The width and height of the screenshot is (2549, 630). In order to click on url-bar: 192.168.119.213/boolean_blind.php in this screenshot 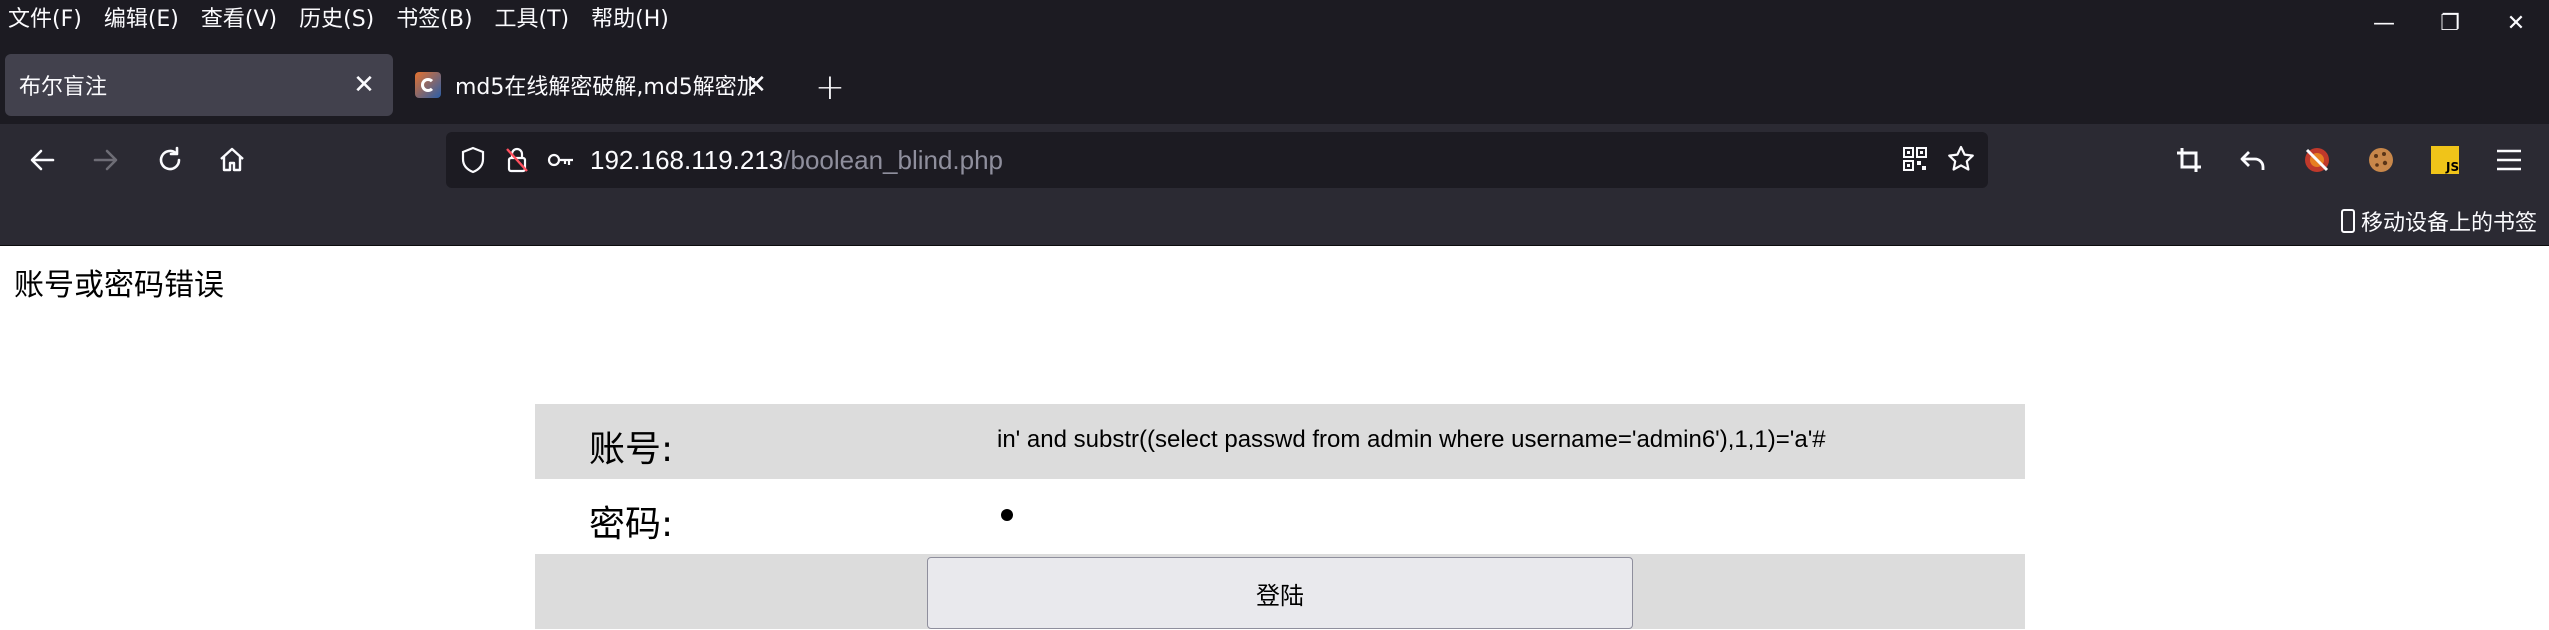, I will do `click(1217, 160)`.